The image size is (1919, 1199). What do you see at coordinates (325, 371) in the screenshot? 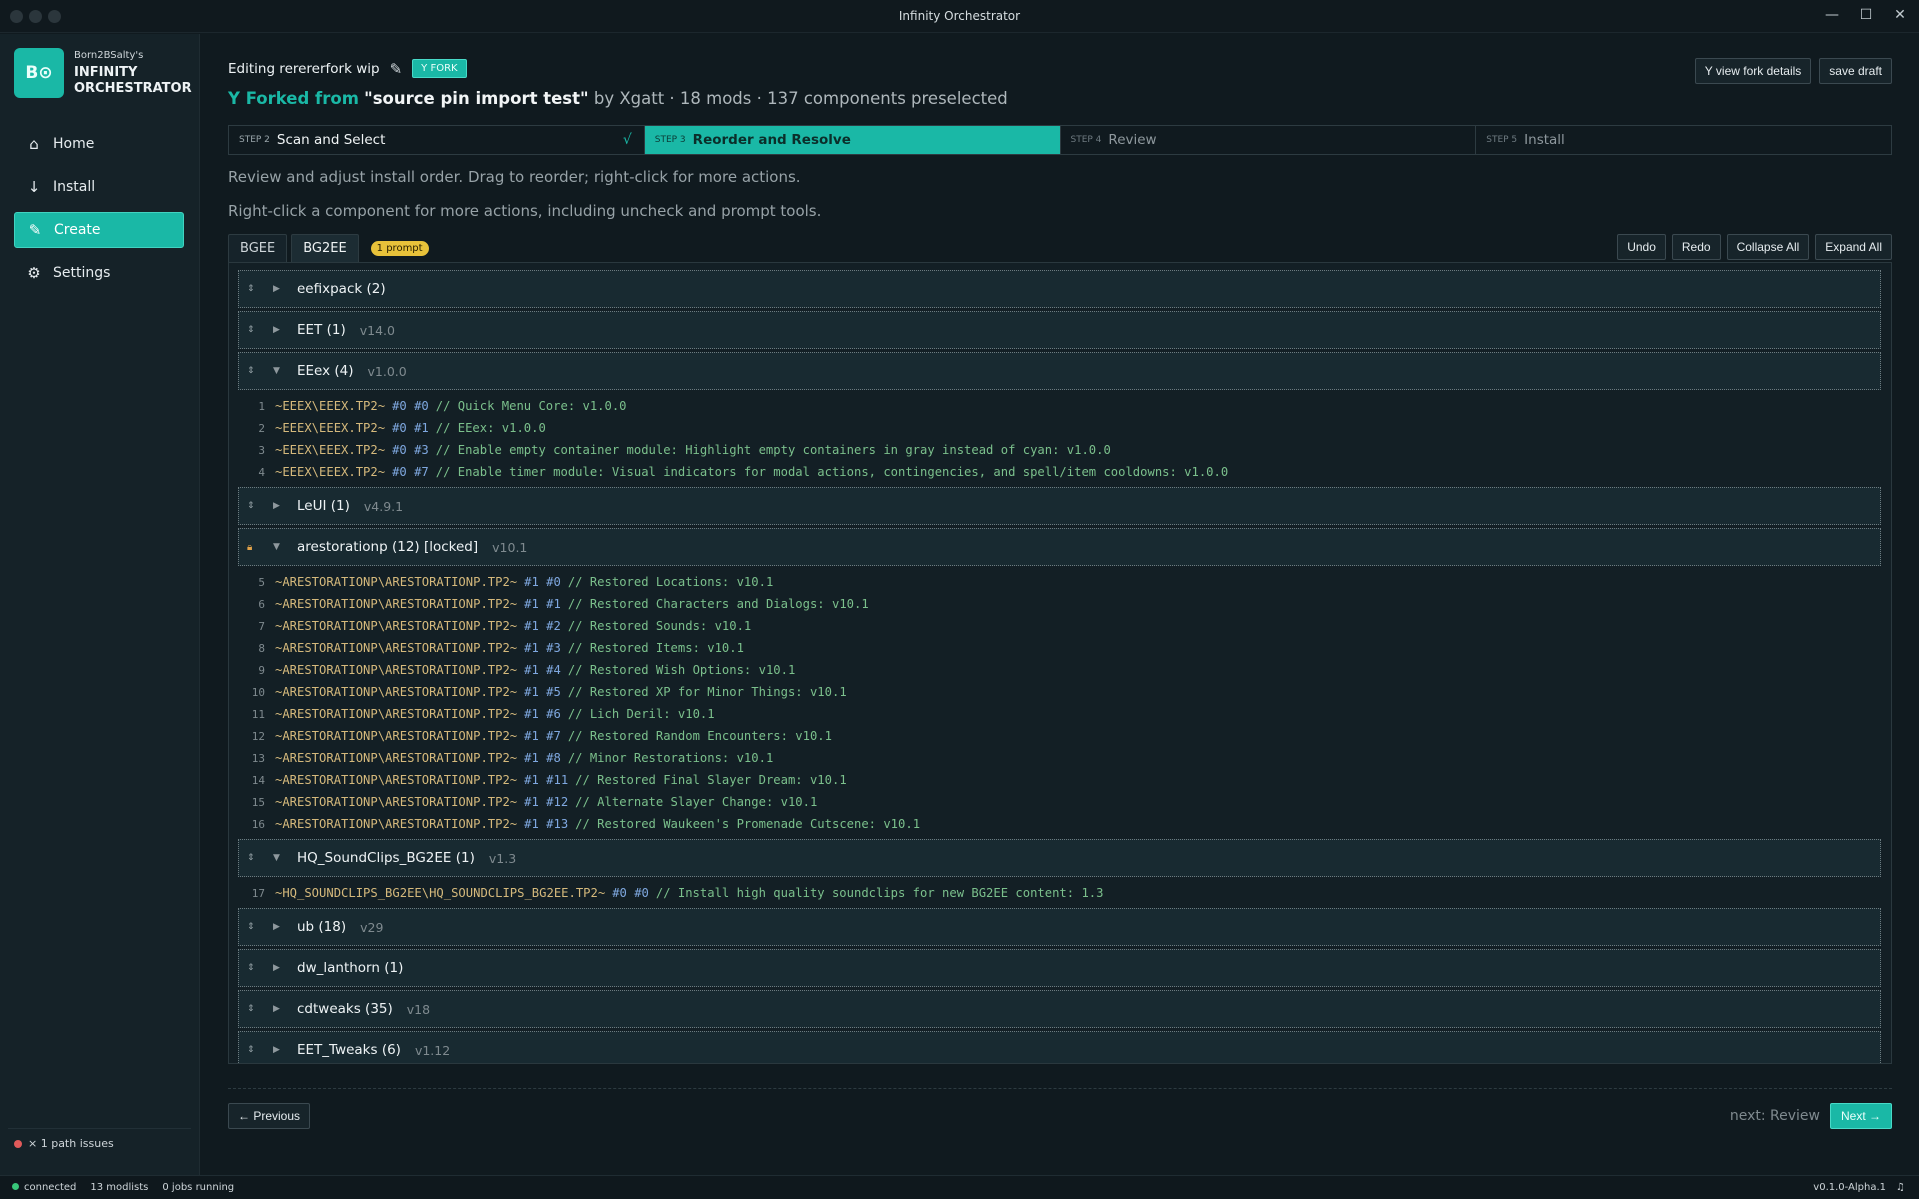
I see `mod-name: EEex (4)` at bounding box center [325, 371].